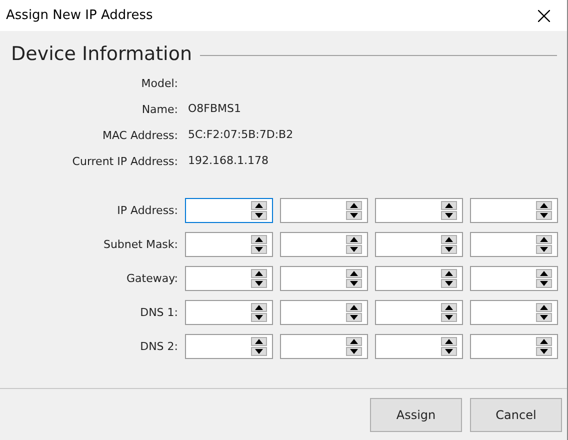 This screenshot has width=568, height=440. What do you see at coordinates (159, 83) in the screenshot?
I see `info-label: Model:` at bounding box center [159, 83].